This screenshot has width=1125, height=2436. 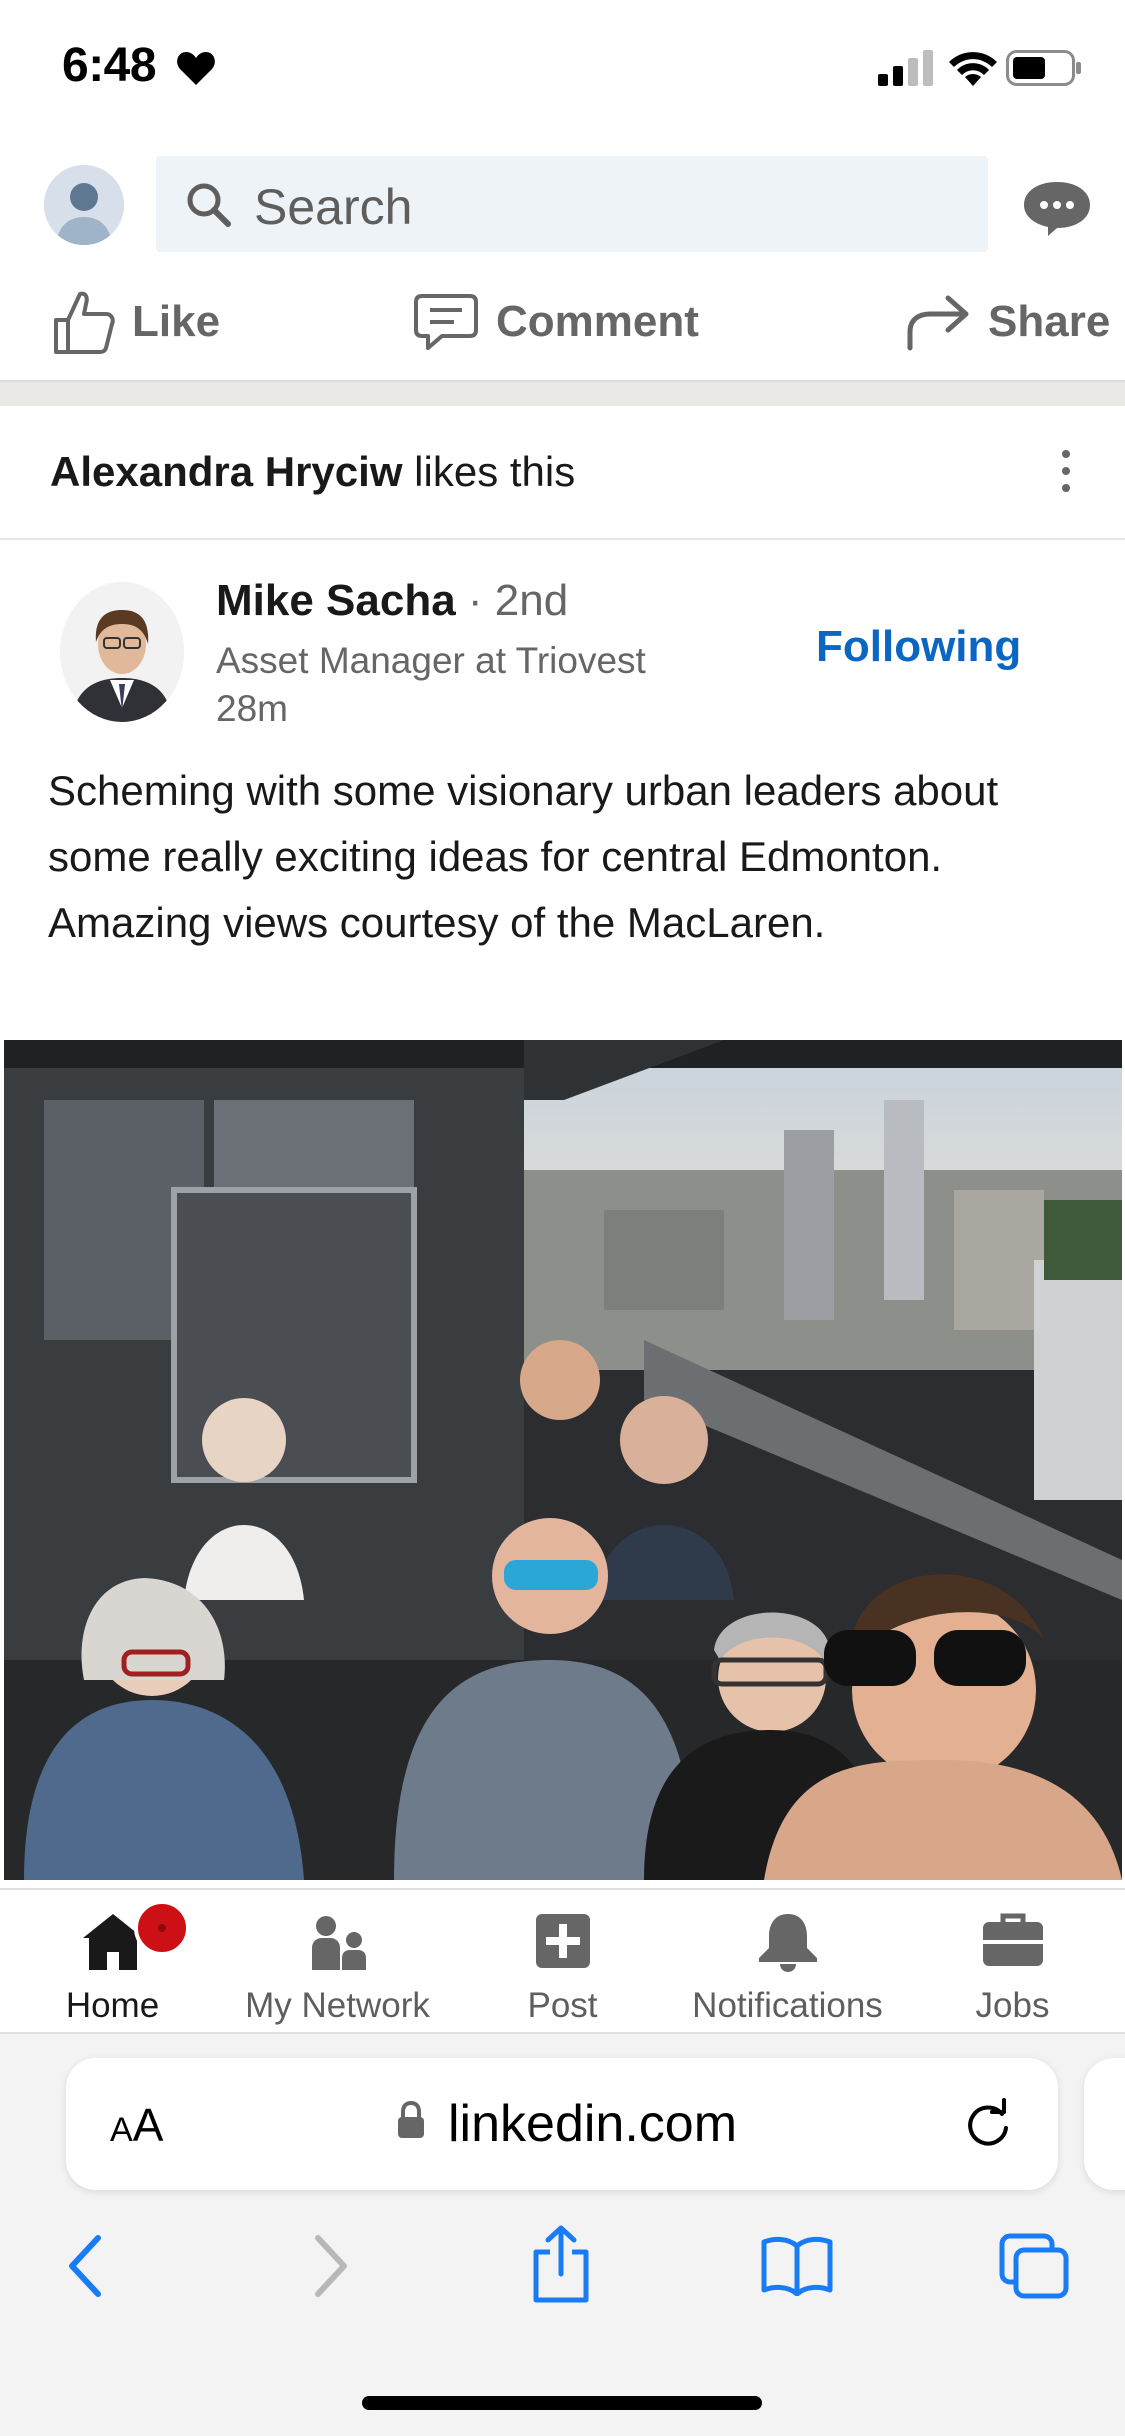 I want to click on bookmarks-icon, so click(x=797, y=2265).